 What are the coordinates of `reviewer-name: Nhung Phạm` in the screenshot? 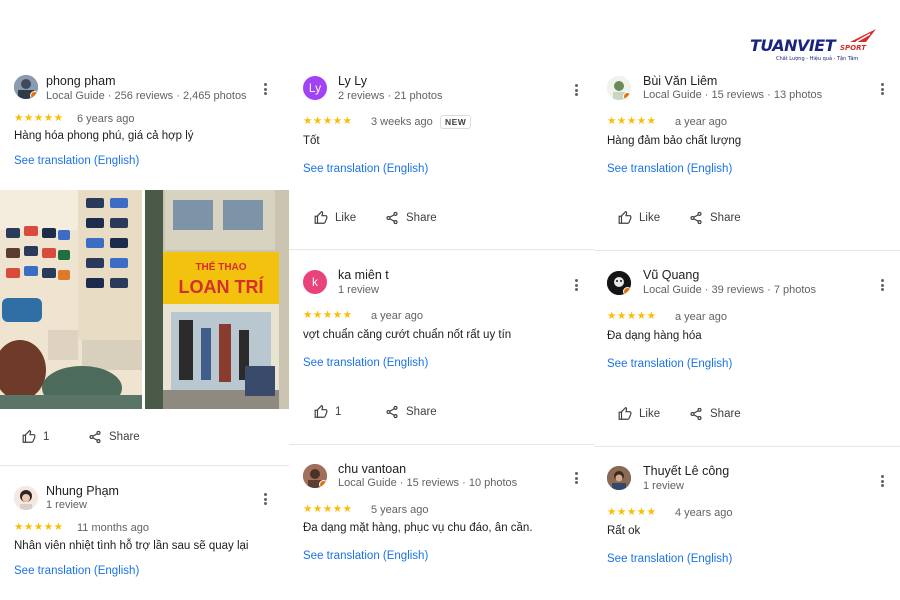 It's located at (82, 491).